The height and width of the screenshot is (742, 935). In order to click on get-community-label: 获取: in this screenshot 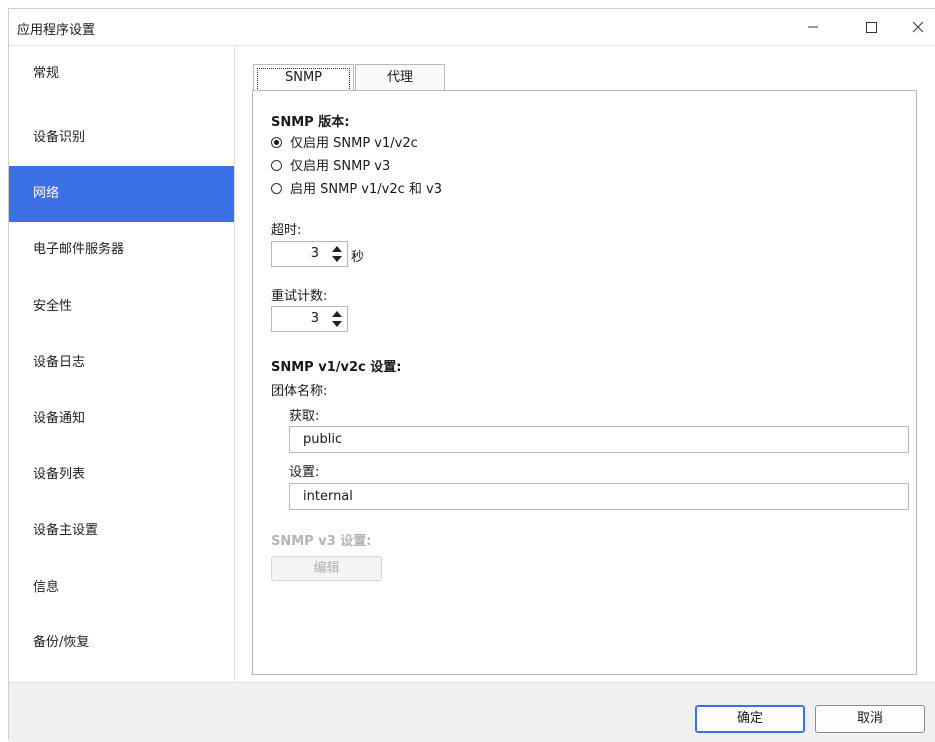, I will do `click(304, 416)`.